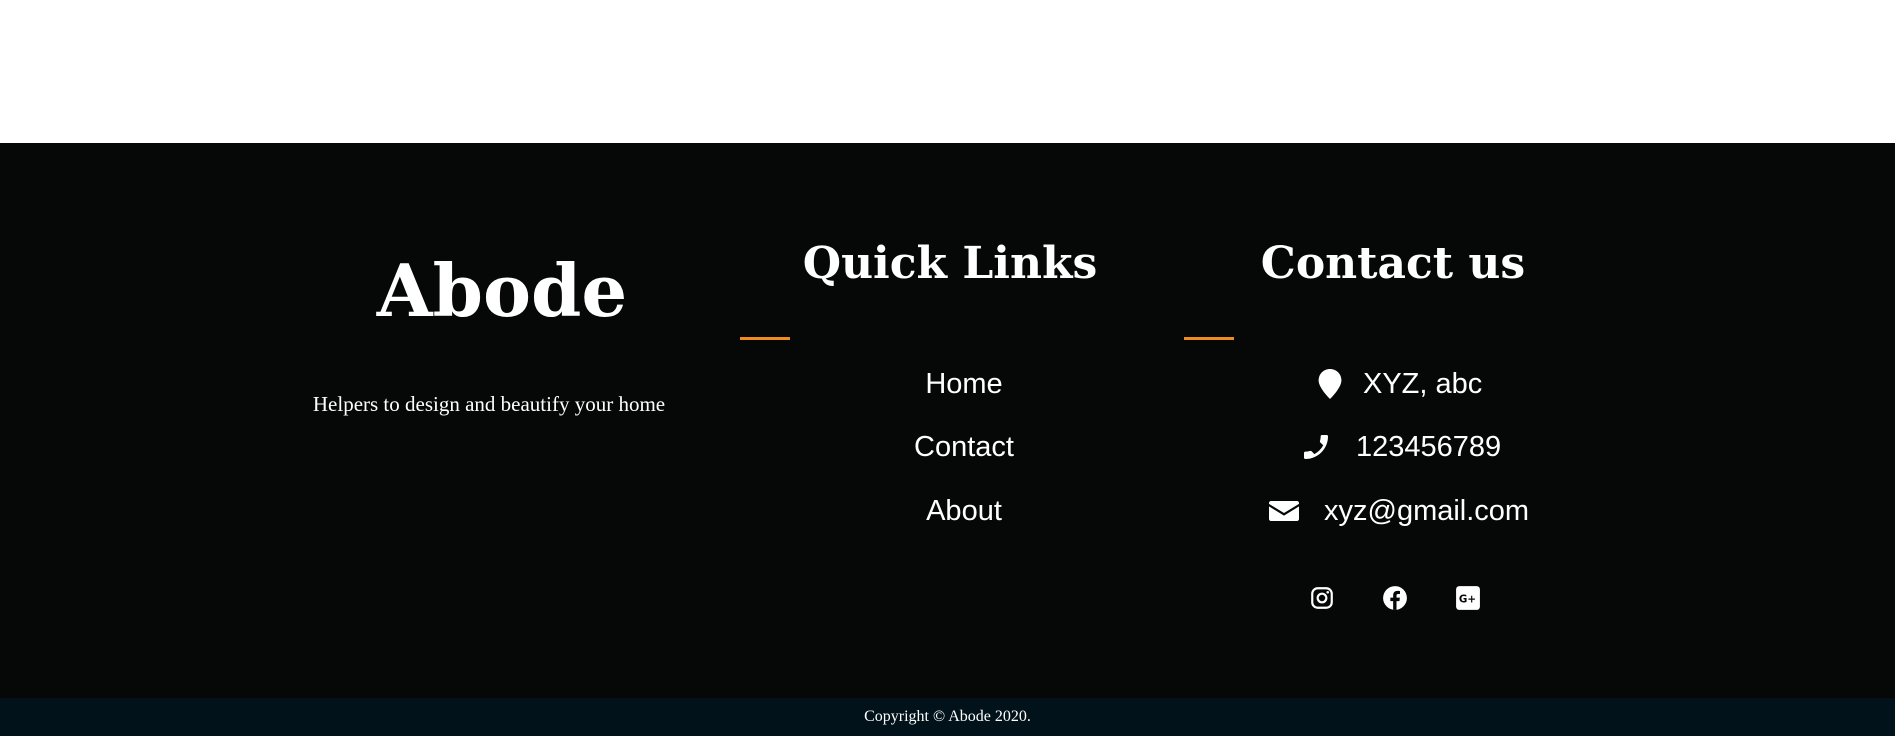 This screenshot has height=736, width=1895. I want to click on facebook-icon, so click(1395, 598).